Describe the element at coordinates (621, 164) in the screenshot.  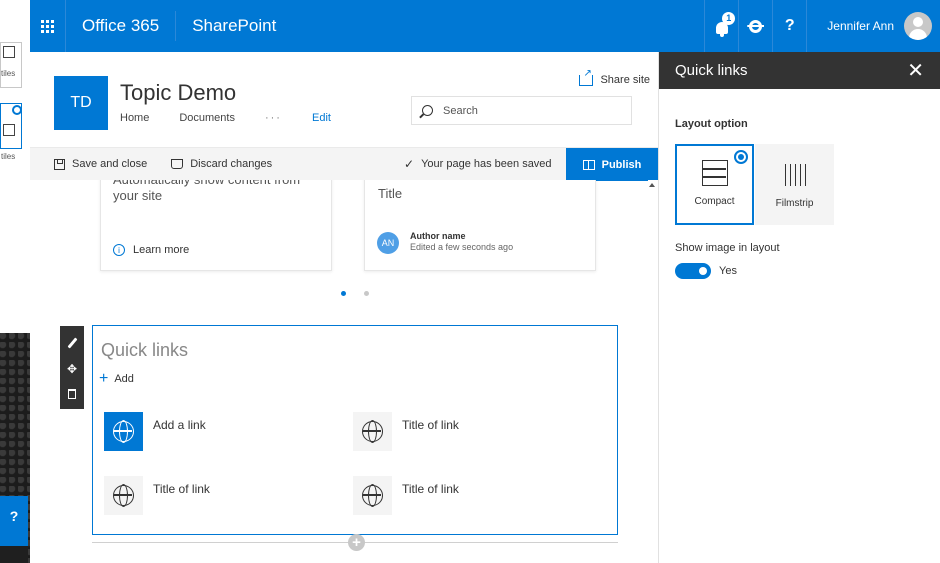
I see `publish-label: Publish` at that location.